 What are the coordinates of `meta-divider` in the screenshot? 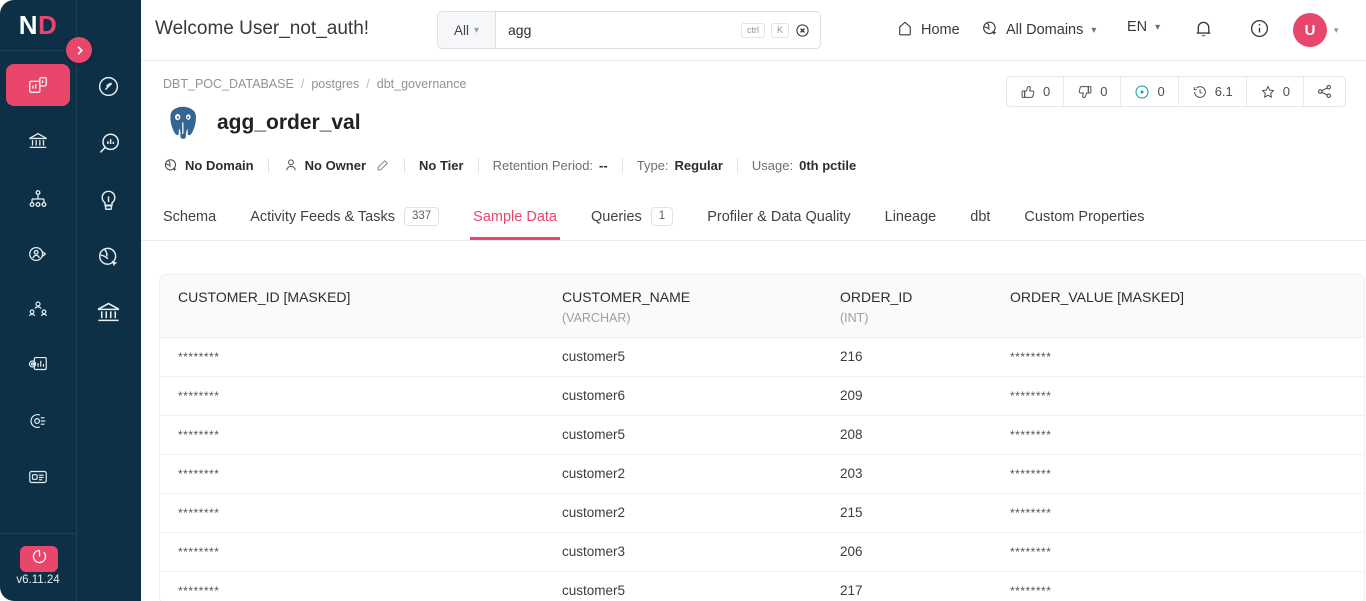 It's located at (478, 165).